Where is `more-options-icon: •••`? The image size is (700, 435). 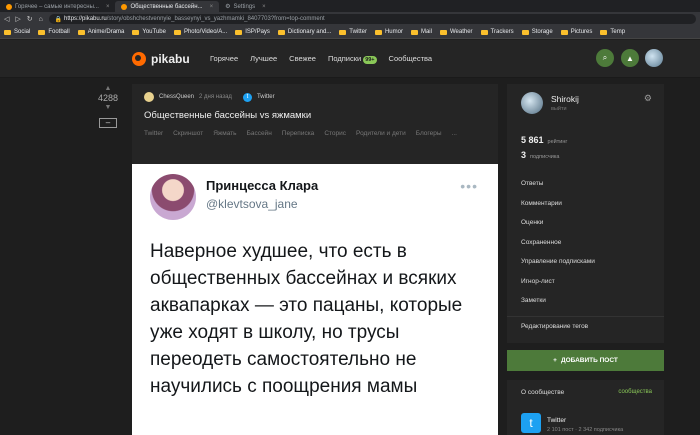
more-options-icon: ••• is located at coordinates (469, 186).